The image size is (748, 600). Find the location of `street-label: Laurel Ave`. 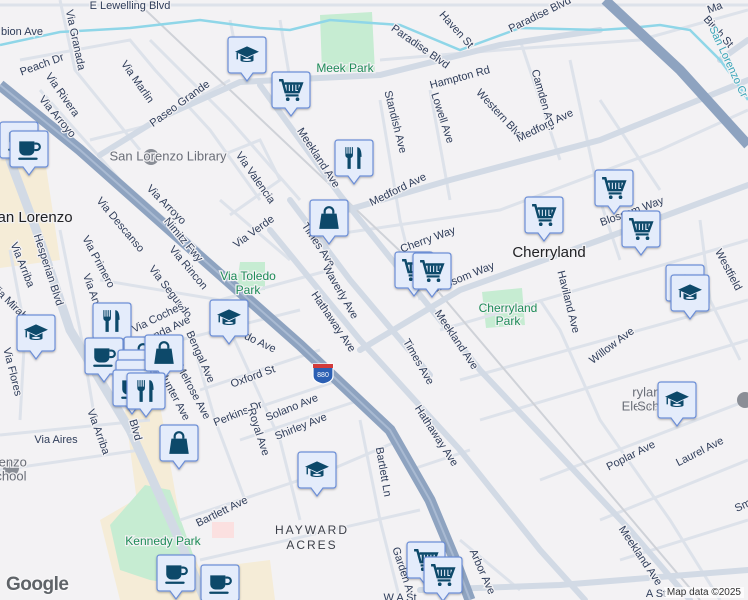

street-label: Laurel Ave is located at coordinates (700, 452).